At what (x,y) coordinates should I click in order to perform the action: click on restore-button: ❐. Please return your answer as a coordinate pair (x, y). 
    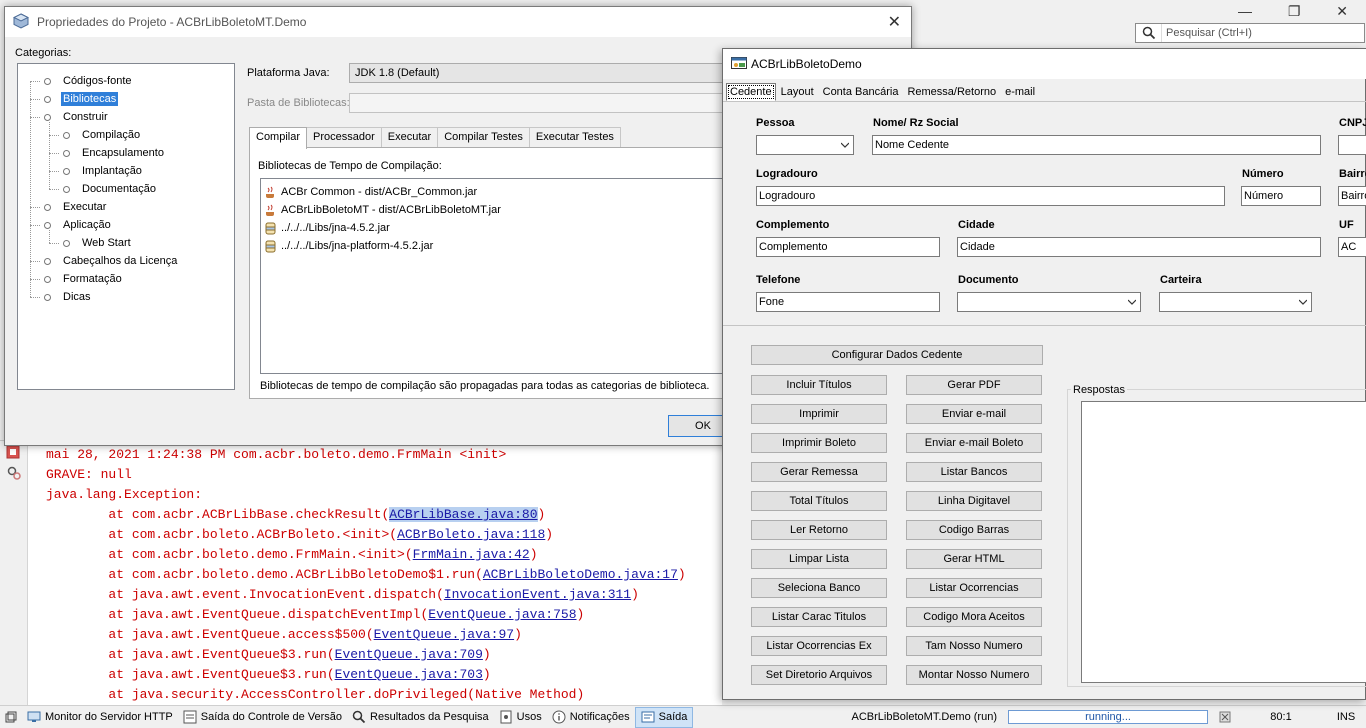
    Looking at the image, I should click on (1294, 11).